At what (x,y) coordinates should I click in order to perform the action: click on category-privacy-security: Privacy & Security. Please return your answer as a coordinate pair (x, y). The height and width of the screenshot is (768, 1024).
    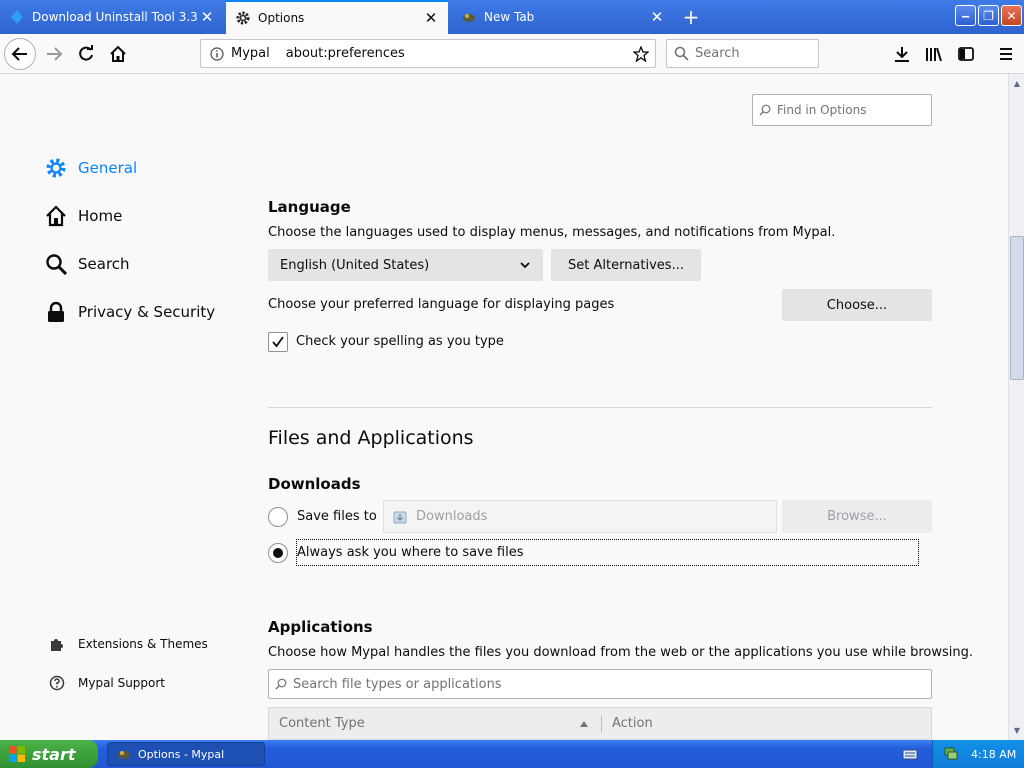
    Looking at the image, I should click on (129, 312).